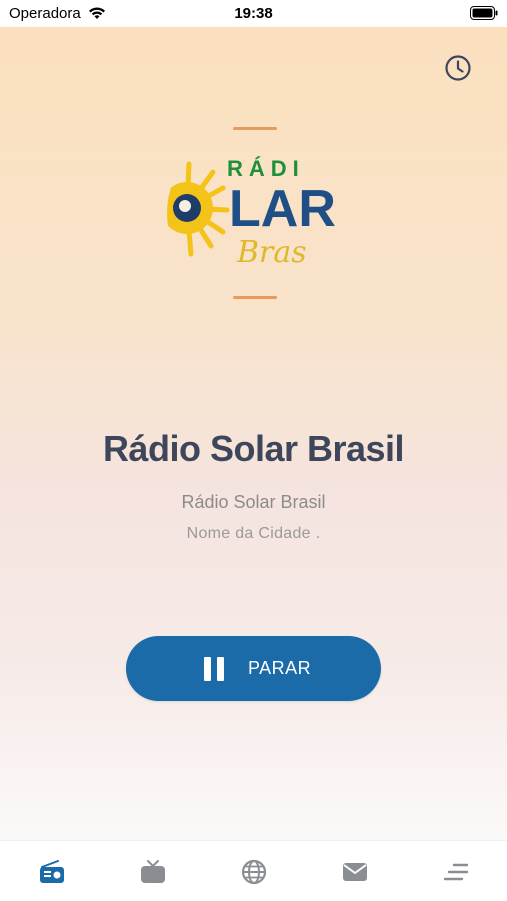 Image resolution: width=507 pixels, height=901 pixels. What do you see at coordinates (280, 668) in the screenshot?
I see `stop-button-label: PARAR` at bounding box center [280, 668].